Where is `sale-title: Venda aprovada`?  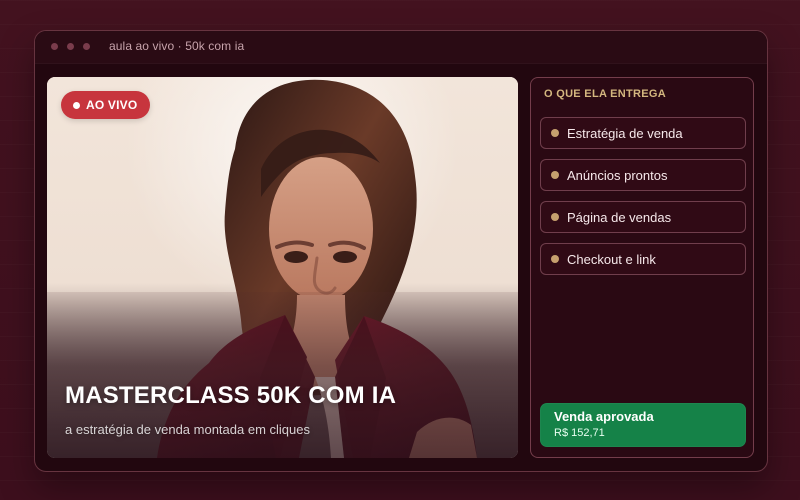 sale-title: Venda aprovada is located at coordinates (604, 416).